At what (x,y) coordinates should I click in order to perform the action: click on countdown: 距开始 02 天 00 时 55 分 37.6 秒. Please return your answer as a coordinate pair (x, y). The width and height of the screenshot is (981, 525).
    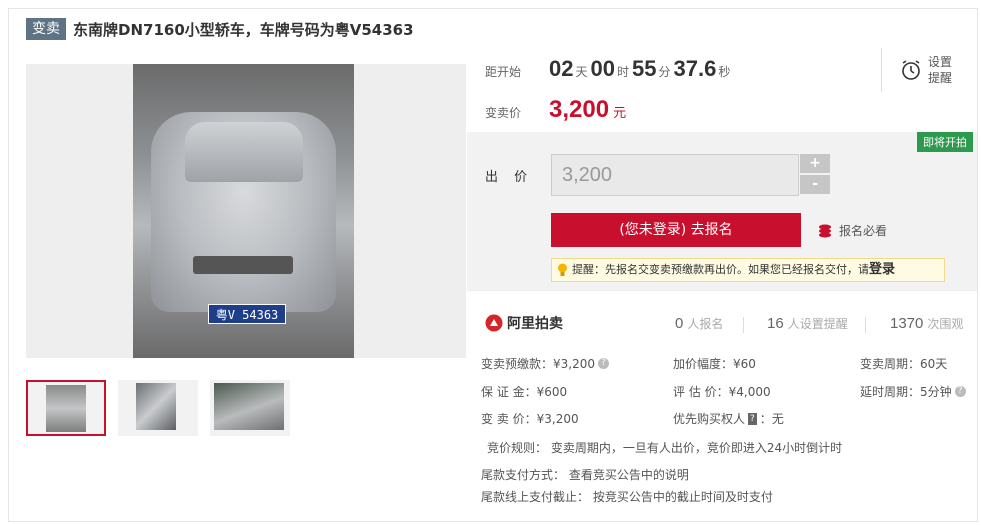
    Looking at the image, I should click on (609, 69).